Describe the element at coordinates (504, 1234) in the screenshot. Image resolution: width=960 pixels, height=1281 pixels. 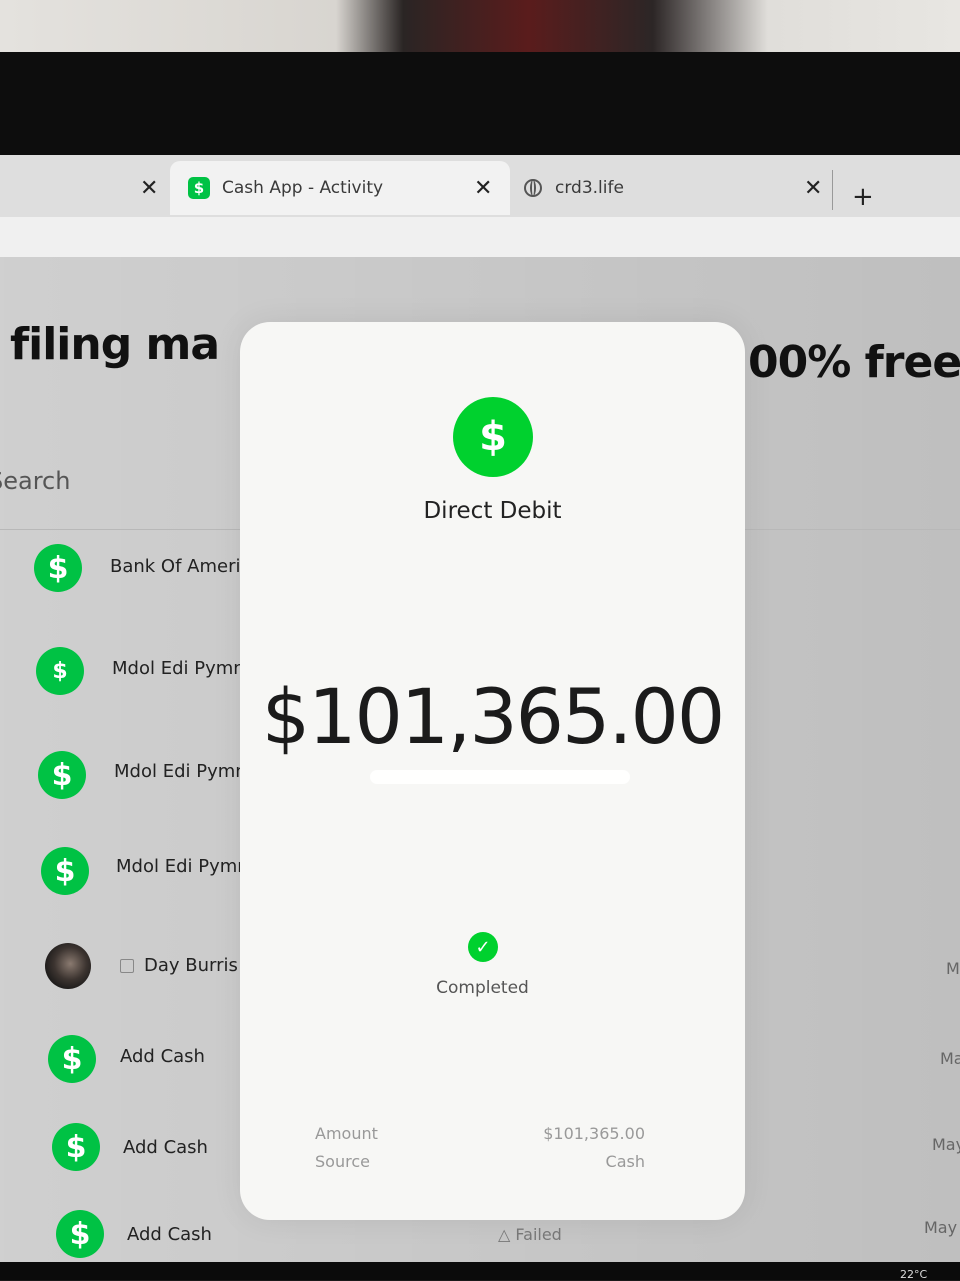
I see `warning-icon: △` at that location.